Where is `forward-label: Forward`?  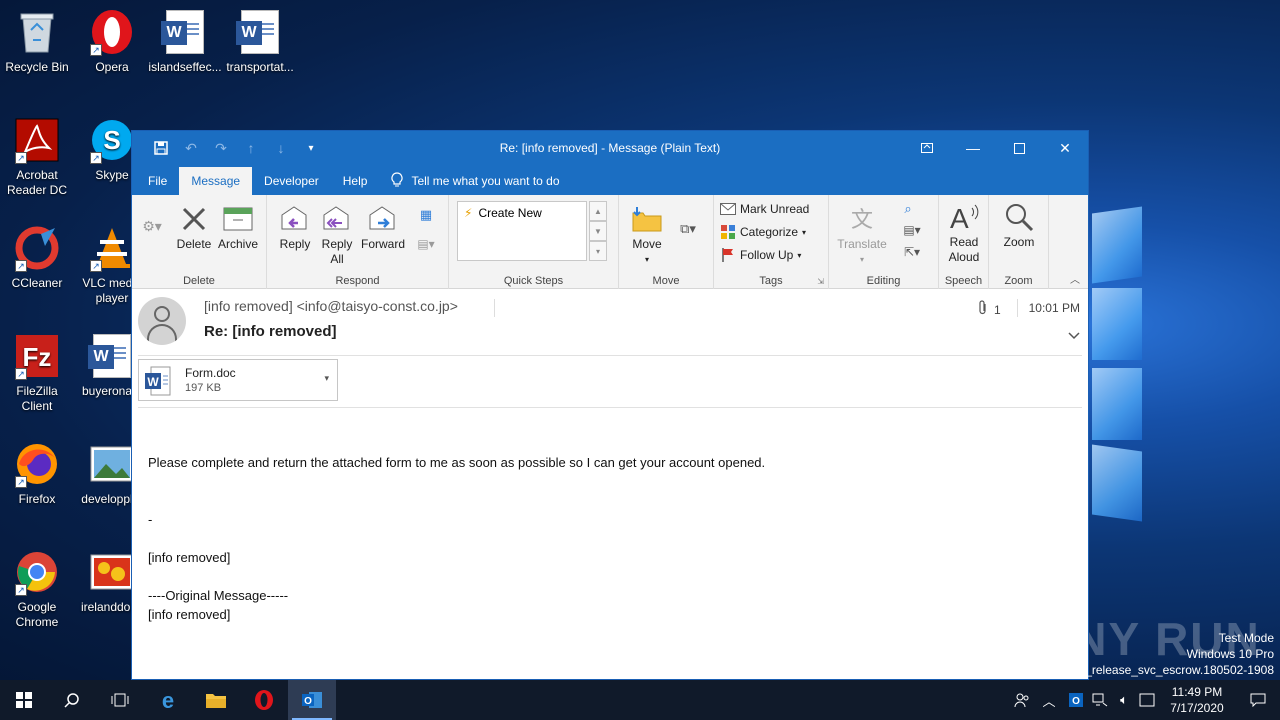
forward-label: Forward is located at coordinates (382, 244).